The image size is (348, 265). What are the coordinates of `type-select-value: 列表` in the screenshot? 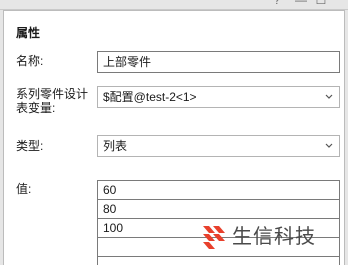 It's located at (115, 146).